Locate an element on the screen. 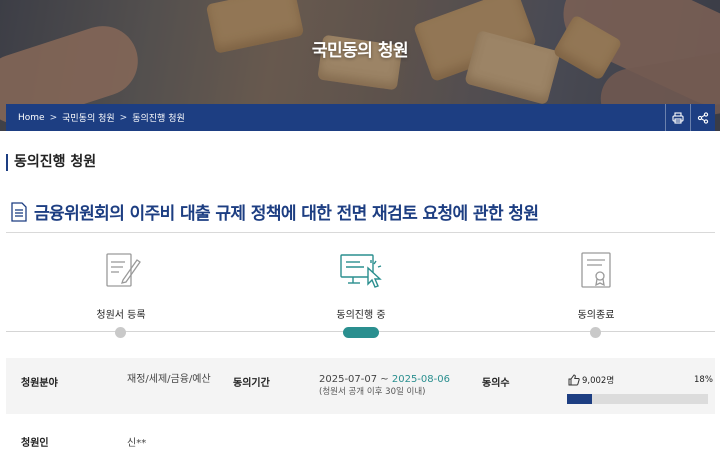 The height and width of the screenshot is (462, 720). page-title: 국민동의 청원 is located at coordinates (360, 51).